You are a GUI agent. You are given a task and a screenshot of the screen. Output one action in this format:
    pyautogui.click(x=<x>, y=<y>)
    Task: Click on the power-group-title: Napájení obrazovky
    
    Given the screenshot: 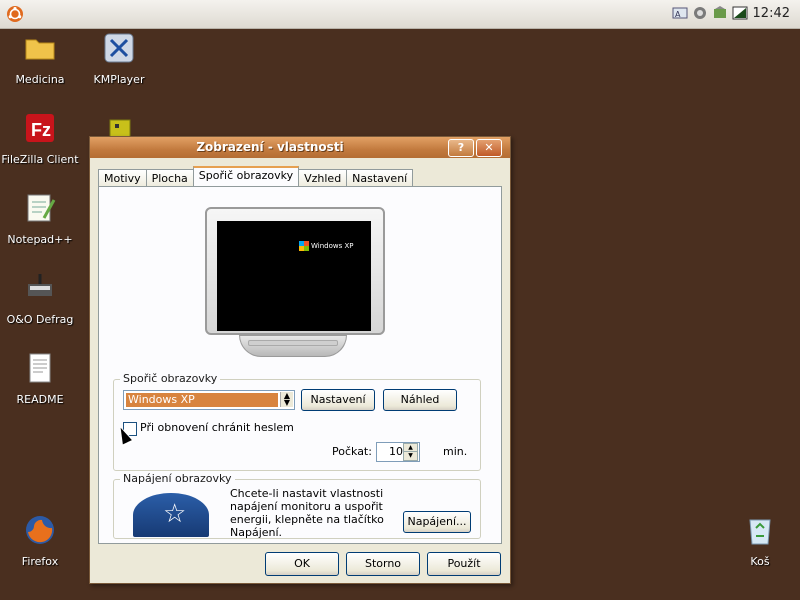 What is the action you would take?
    pyautogui.click(x=177, y=478)
    